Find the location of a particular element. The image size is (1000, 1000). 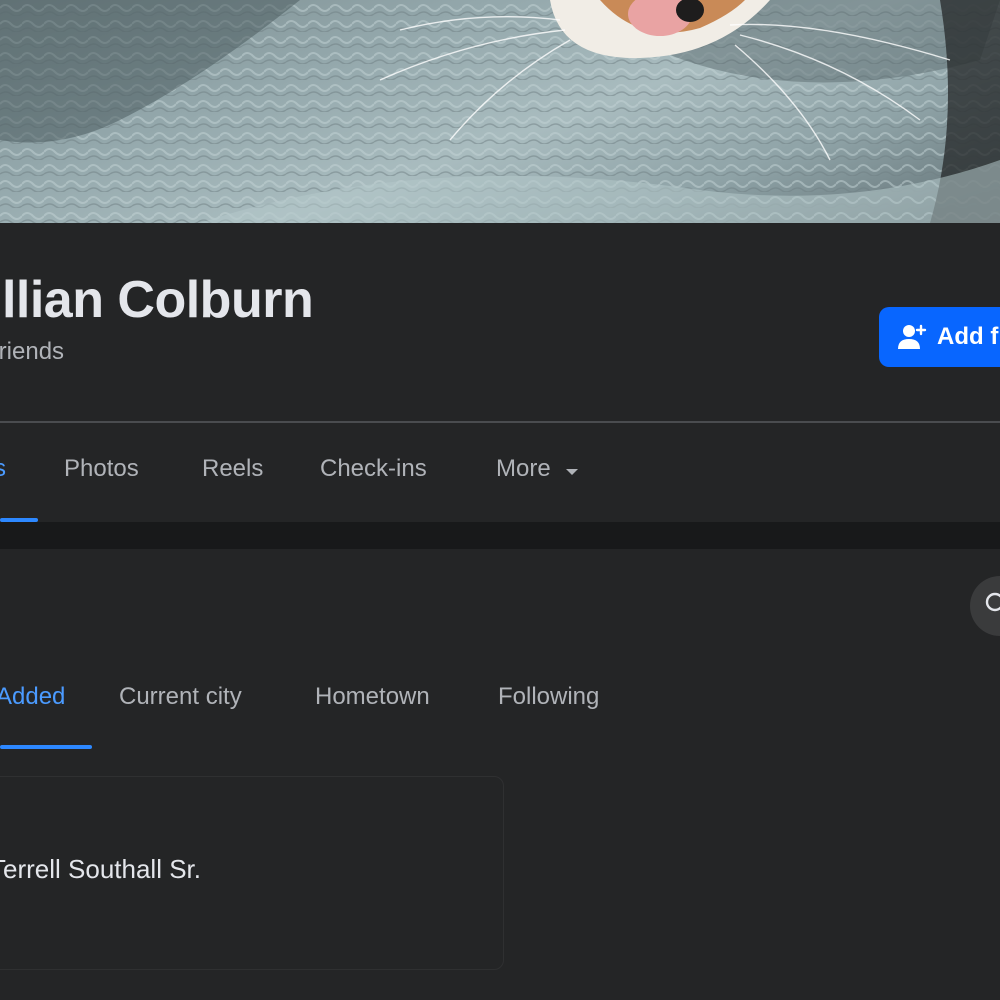

tab-more: More is located at coordinates (537, 469).